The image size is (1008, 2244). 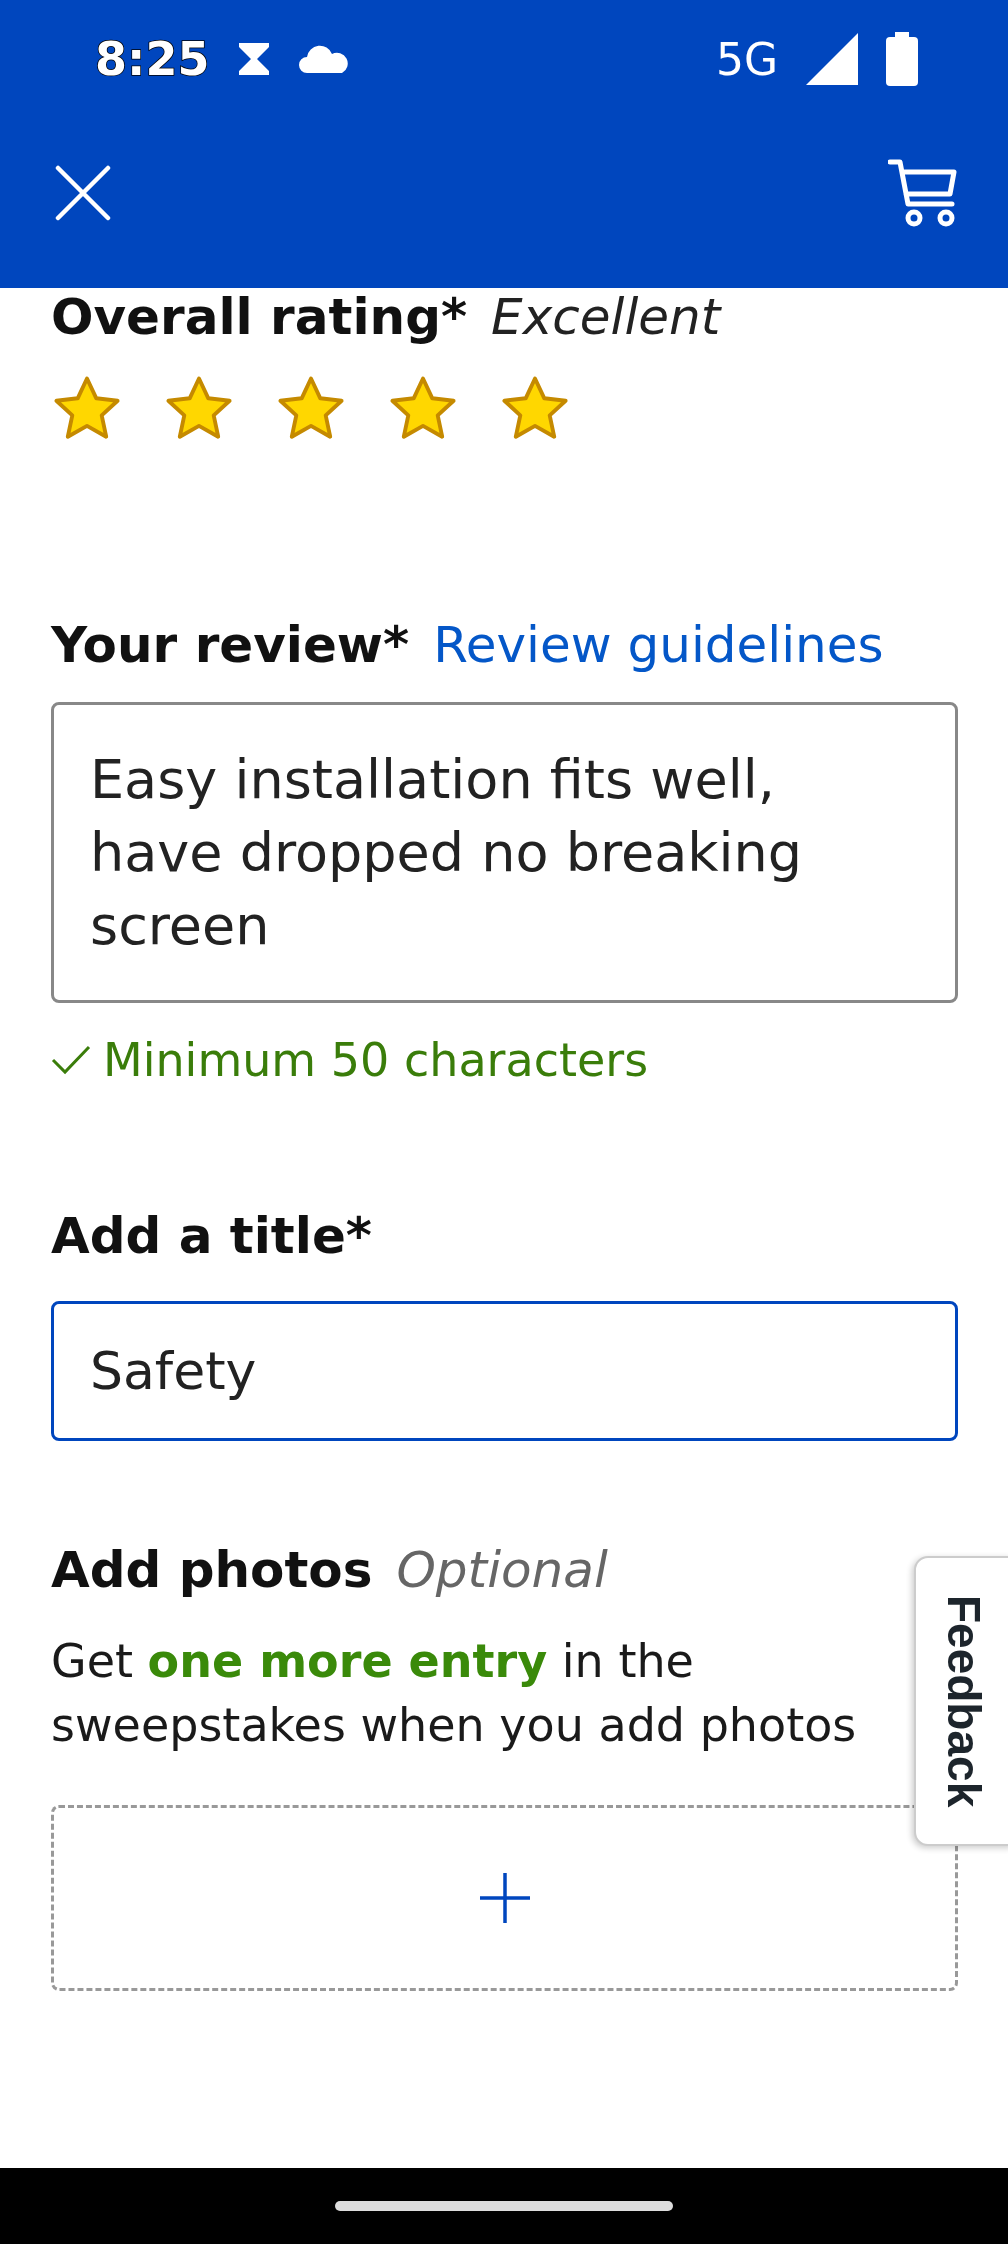 What do you see at coordinates (324, 59) in the screenshot?
I see `cloud-icon` at bounding box center [324, 59].